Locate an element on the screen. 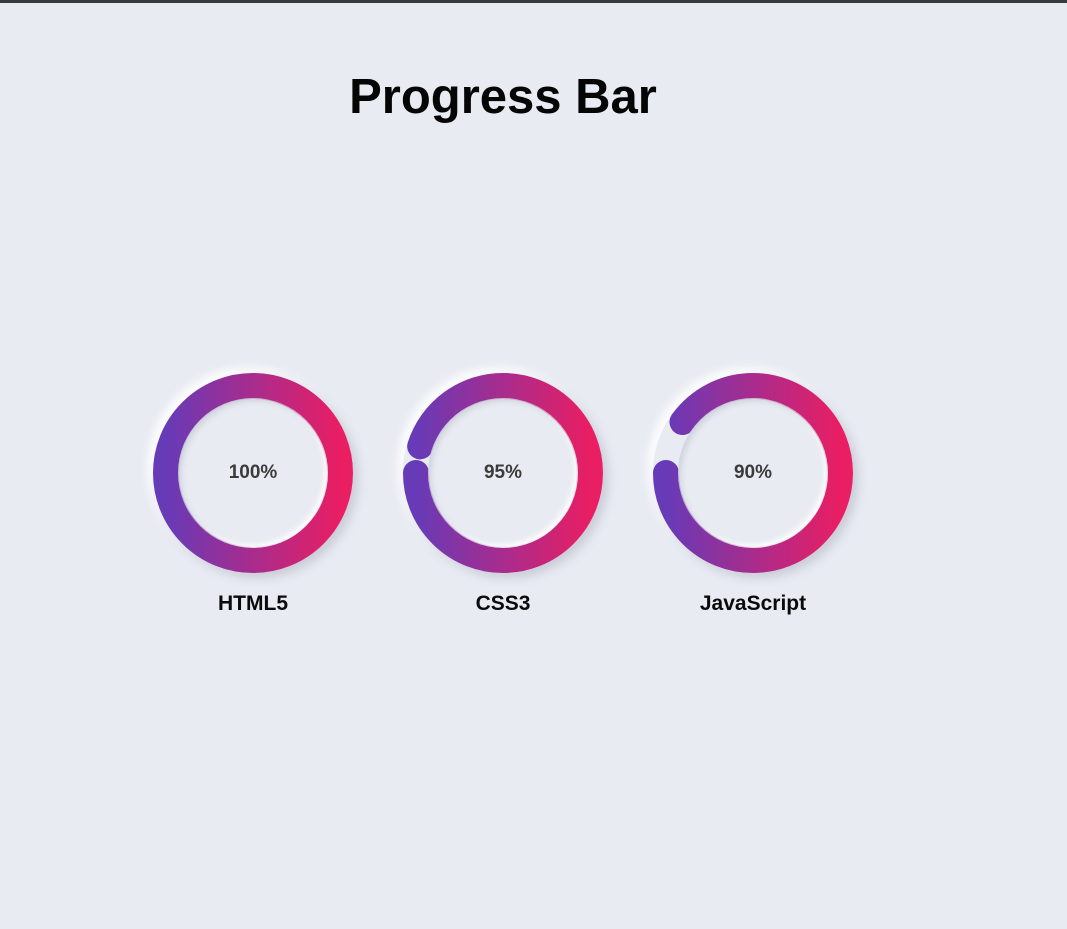  progress-ring: 95% is located at coordinates (503, 473).